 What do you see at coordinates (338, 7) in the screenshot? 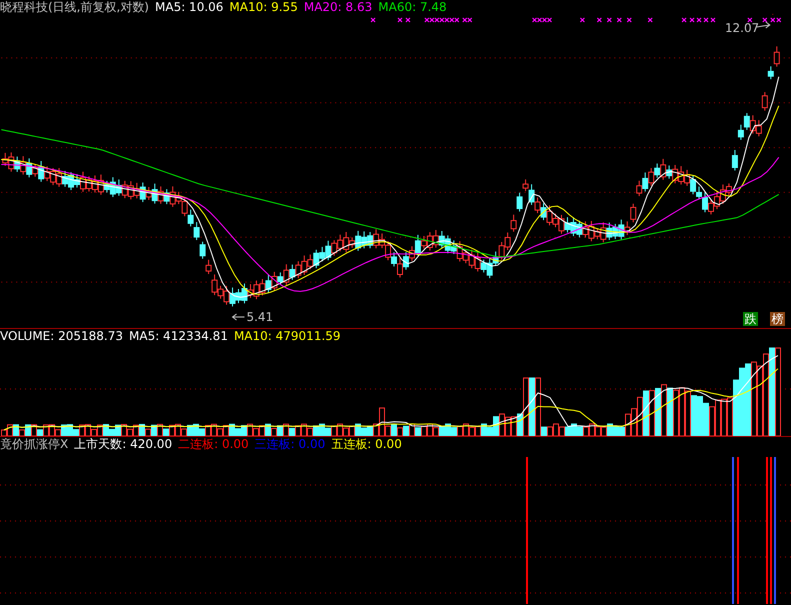
I see `moving-average-reading: MA20: 8.63` at bounding box center [338, 7].